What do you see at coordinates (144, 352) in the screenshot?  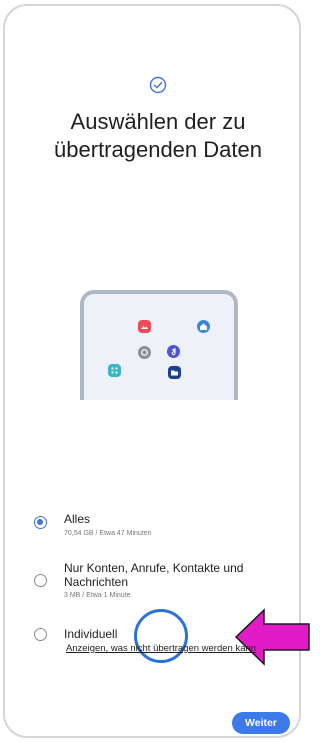 I see `settings-icon` at bounding box center [144, 352].